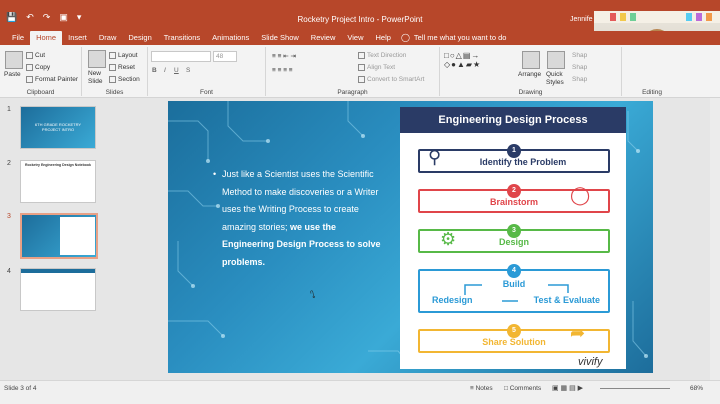  What do you see at coordinates (523, 162) in the screenshot?
I see `step-label: Identify the Problem` at bounding box center [523, 162].